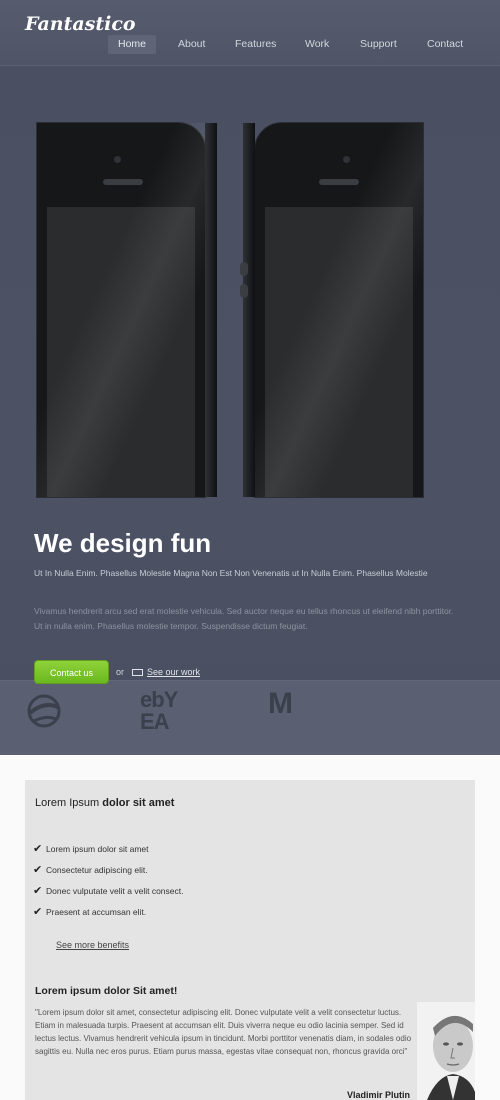  I want to click on nav-features: Features, so click(255, 44).